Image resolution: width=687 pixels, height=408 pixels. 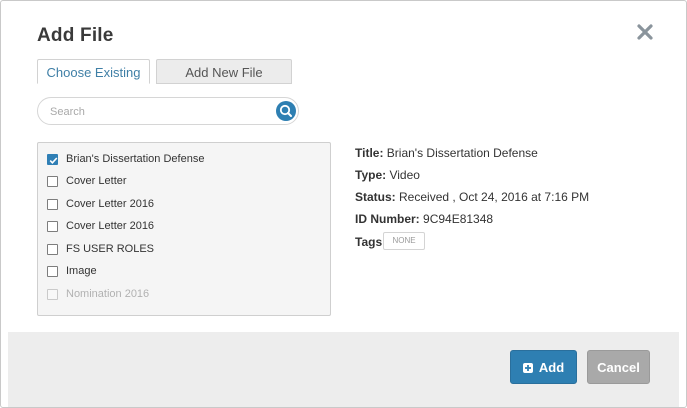 I want to click on plus-square-icon, so click(x=527, y=368).